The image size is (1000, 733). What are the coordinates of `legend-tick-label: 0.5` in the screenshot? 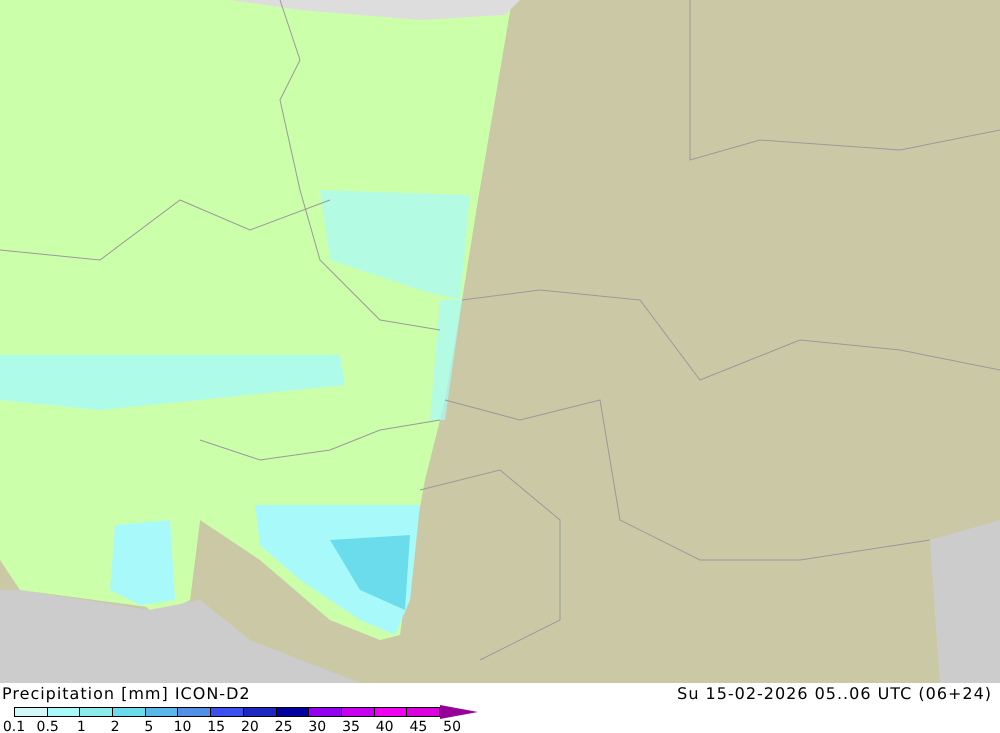 It's located at (47, 726).